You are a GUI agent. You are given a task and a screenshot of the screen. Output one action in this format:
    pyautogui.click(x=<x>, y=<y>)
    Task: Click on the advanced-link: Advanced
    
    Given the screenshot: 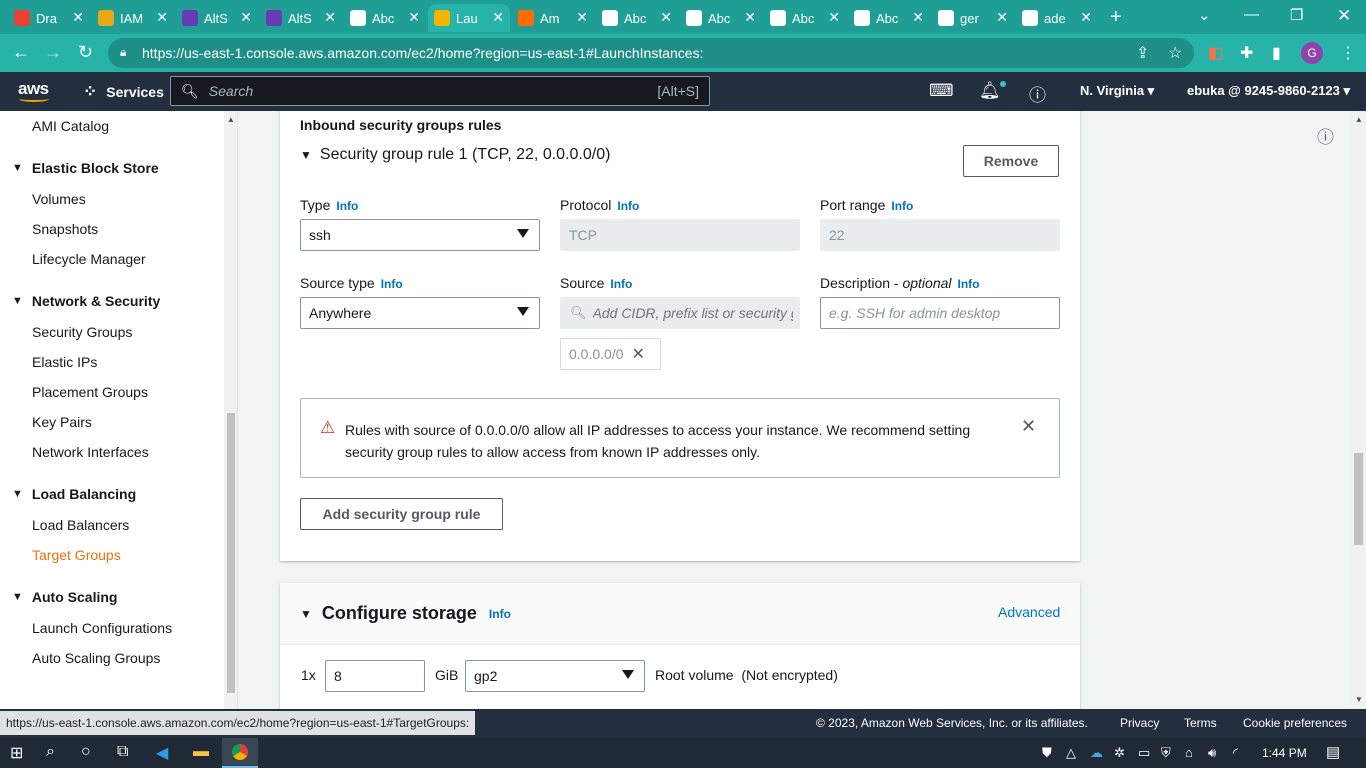 What is the action you would take?
    pyautogui.click(x=1029, y=612)
    